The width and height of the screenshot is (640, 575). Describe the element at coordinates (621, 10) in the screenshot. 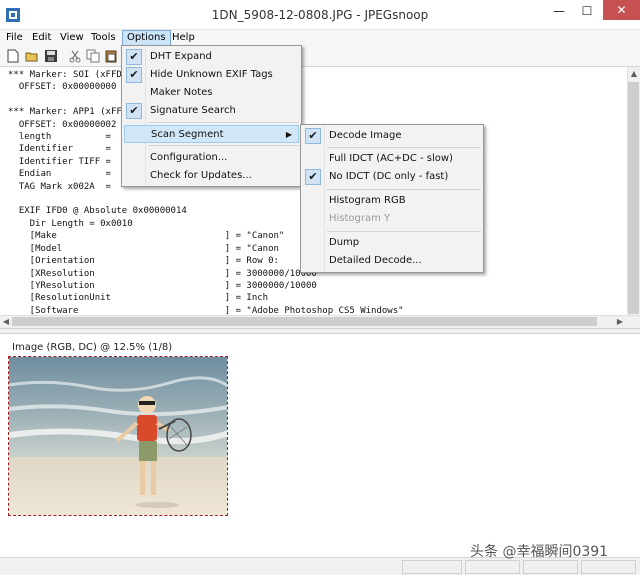

I see `close-button: ✕` at that location.